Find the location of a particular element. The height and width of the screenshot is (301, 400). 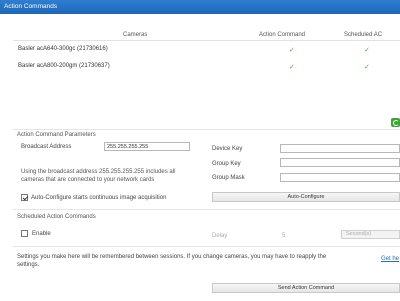

table-row: Basler acA640-300gc (21730616) ✓ ✓ is located at coordinates (206, 49).